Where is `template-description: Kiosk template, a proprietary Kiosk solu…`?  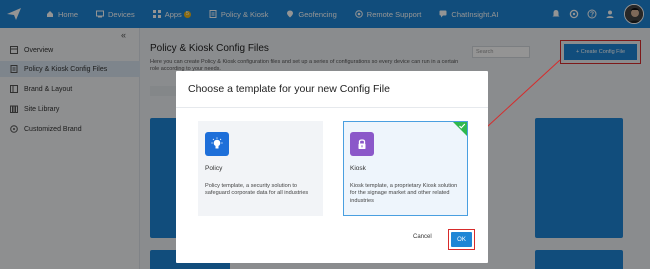
template-description: Kiosk template, a proprietary Kiosk solu… is located at coordinates (404, 193).